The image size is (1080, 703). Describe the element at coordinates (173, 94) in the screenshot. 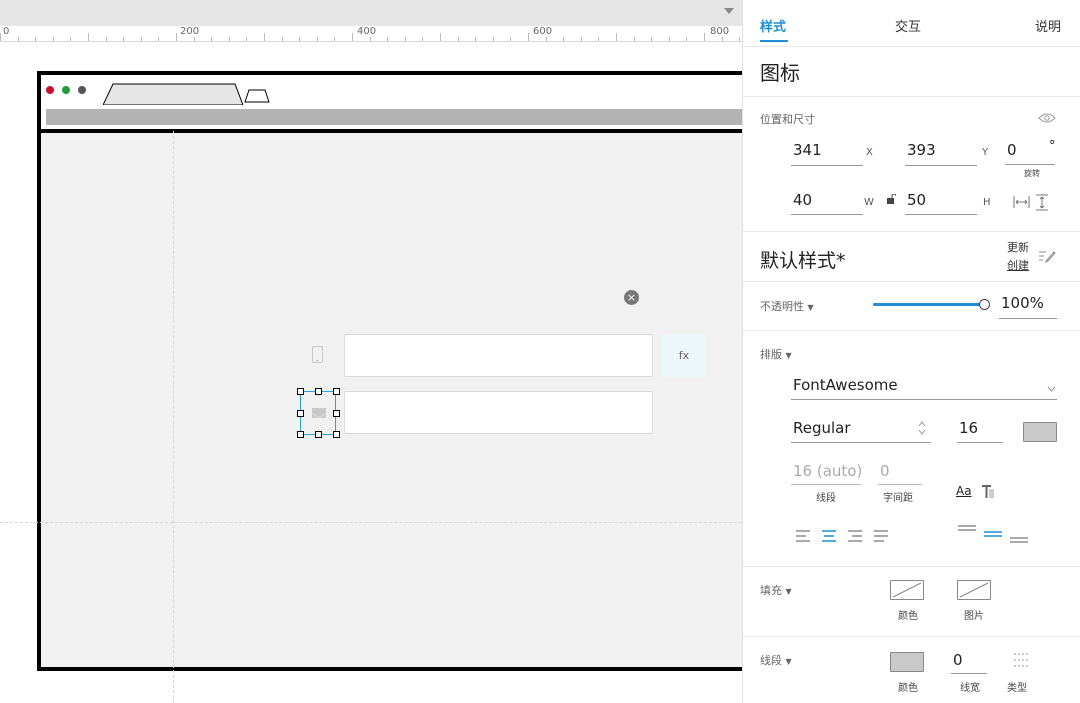

I see `browser-tab-shape` at that location.